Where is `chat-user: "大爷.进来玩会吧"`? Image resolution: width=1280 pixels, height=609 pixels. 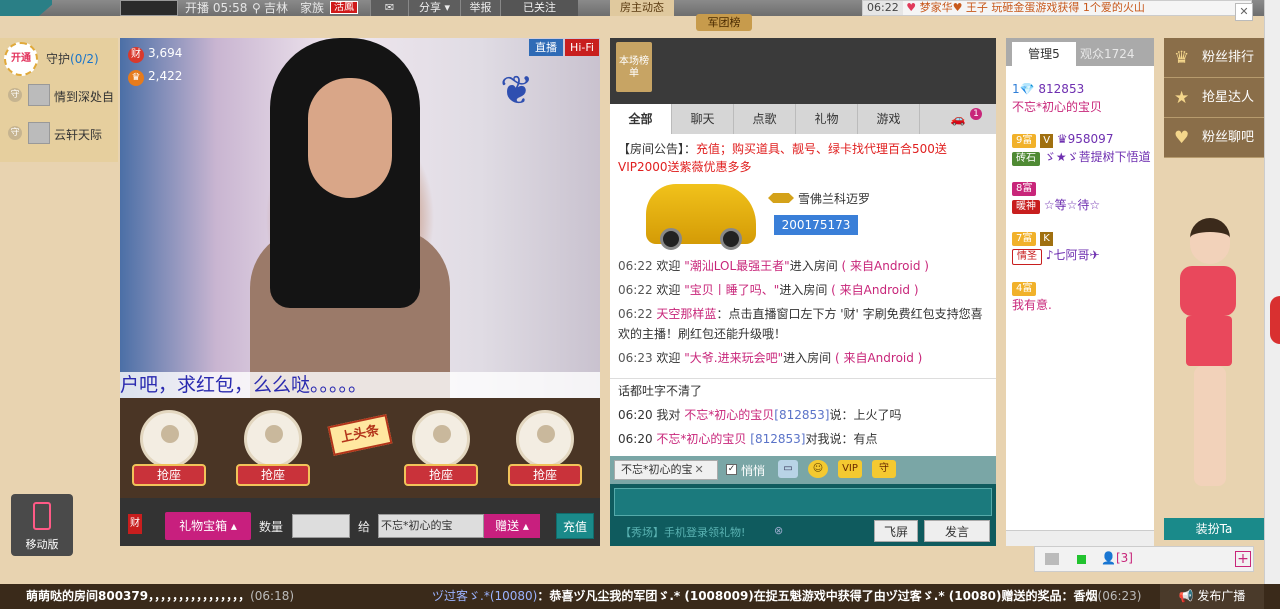 chat-user: "大爷.进来玩会吧" is located at coordinates (733, 358).